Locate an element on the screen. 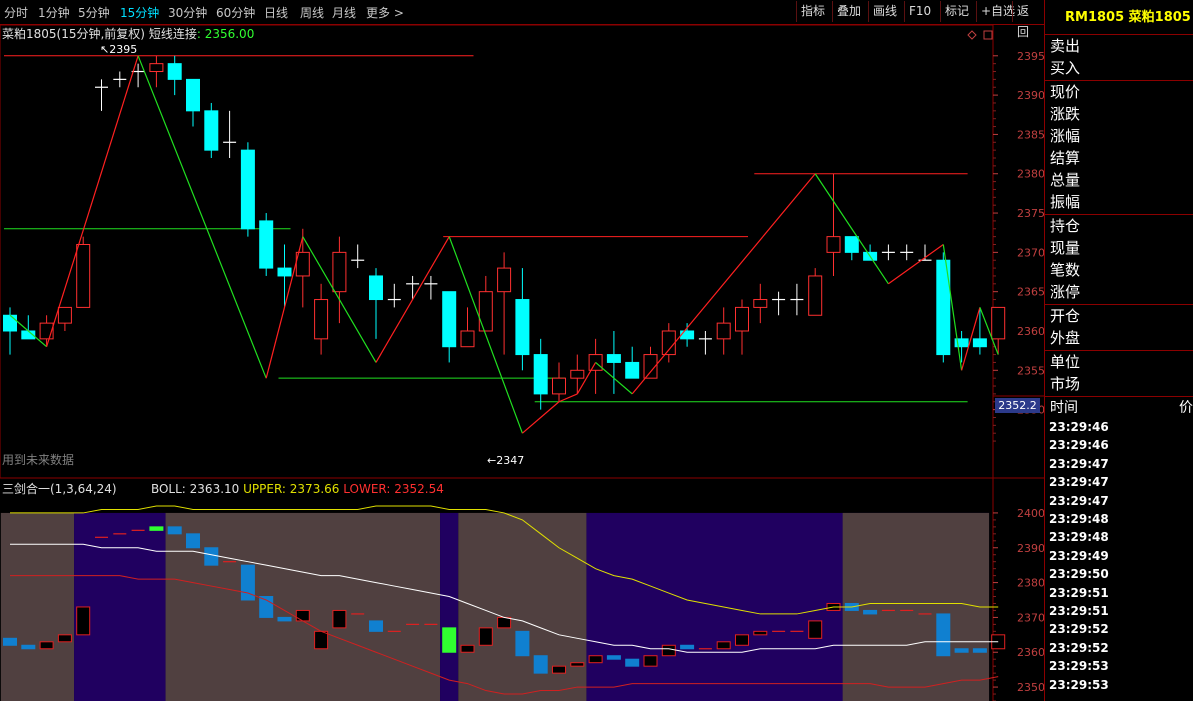 The height and width of the screenshot is (701, 1193). y-tick-label: 2355 is located at coordinates (1030, 370).